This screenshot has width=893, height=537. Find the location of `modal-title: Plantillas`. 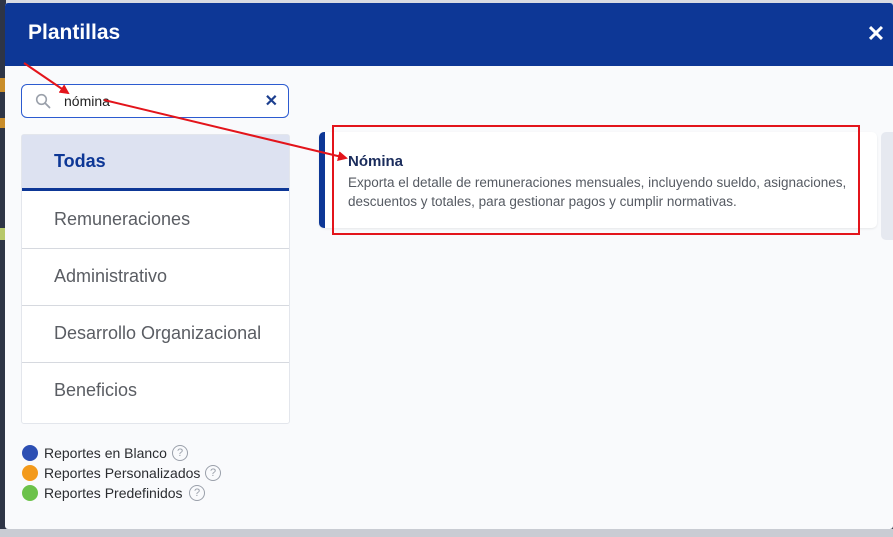

modal-title: Plantillas is located at coordinates (74, 32).